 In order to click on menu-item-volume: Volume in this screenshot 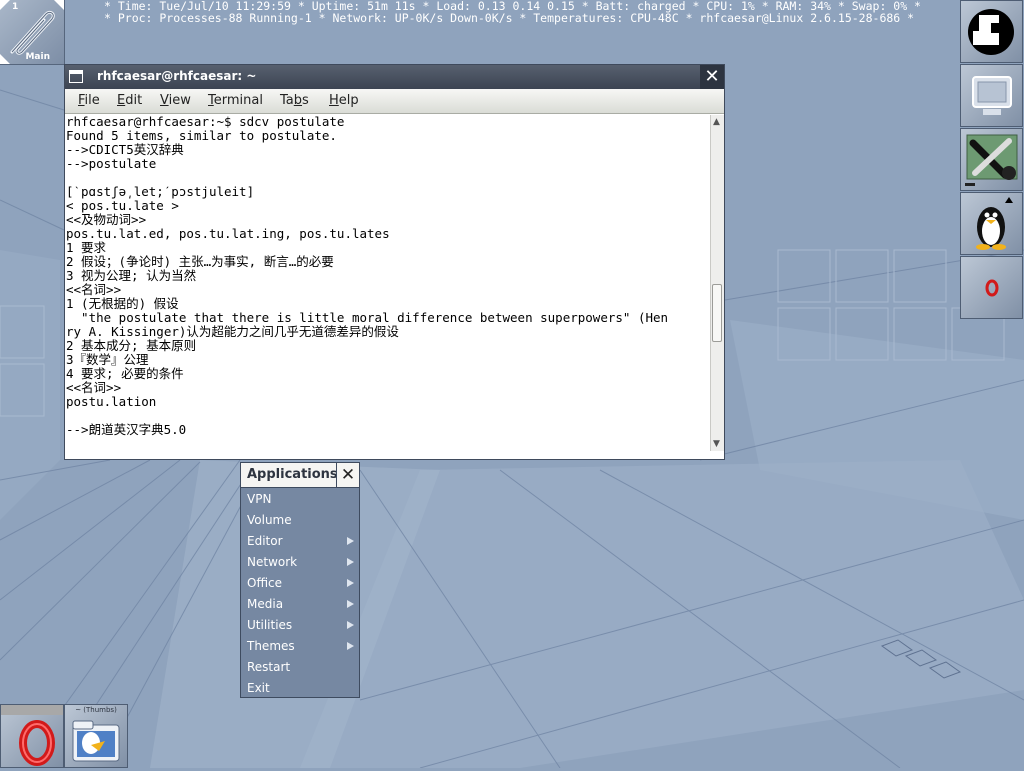, I will do `click(300, 520)`.